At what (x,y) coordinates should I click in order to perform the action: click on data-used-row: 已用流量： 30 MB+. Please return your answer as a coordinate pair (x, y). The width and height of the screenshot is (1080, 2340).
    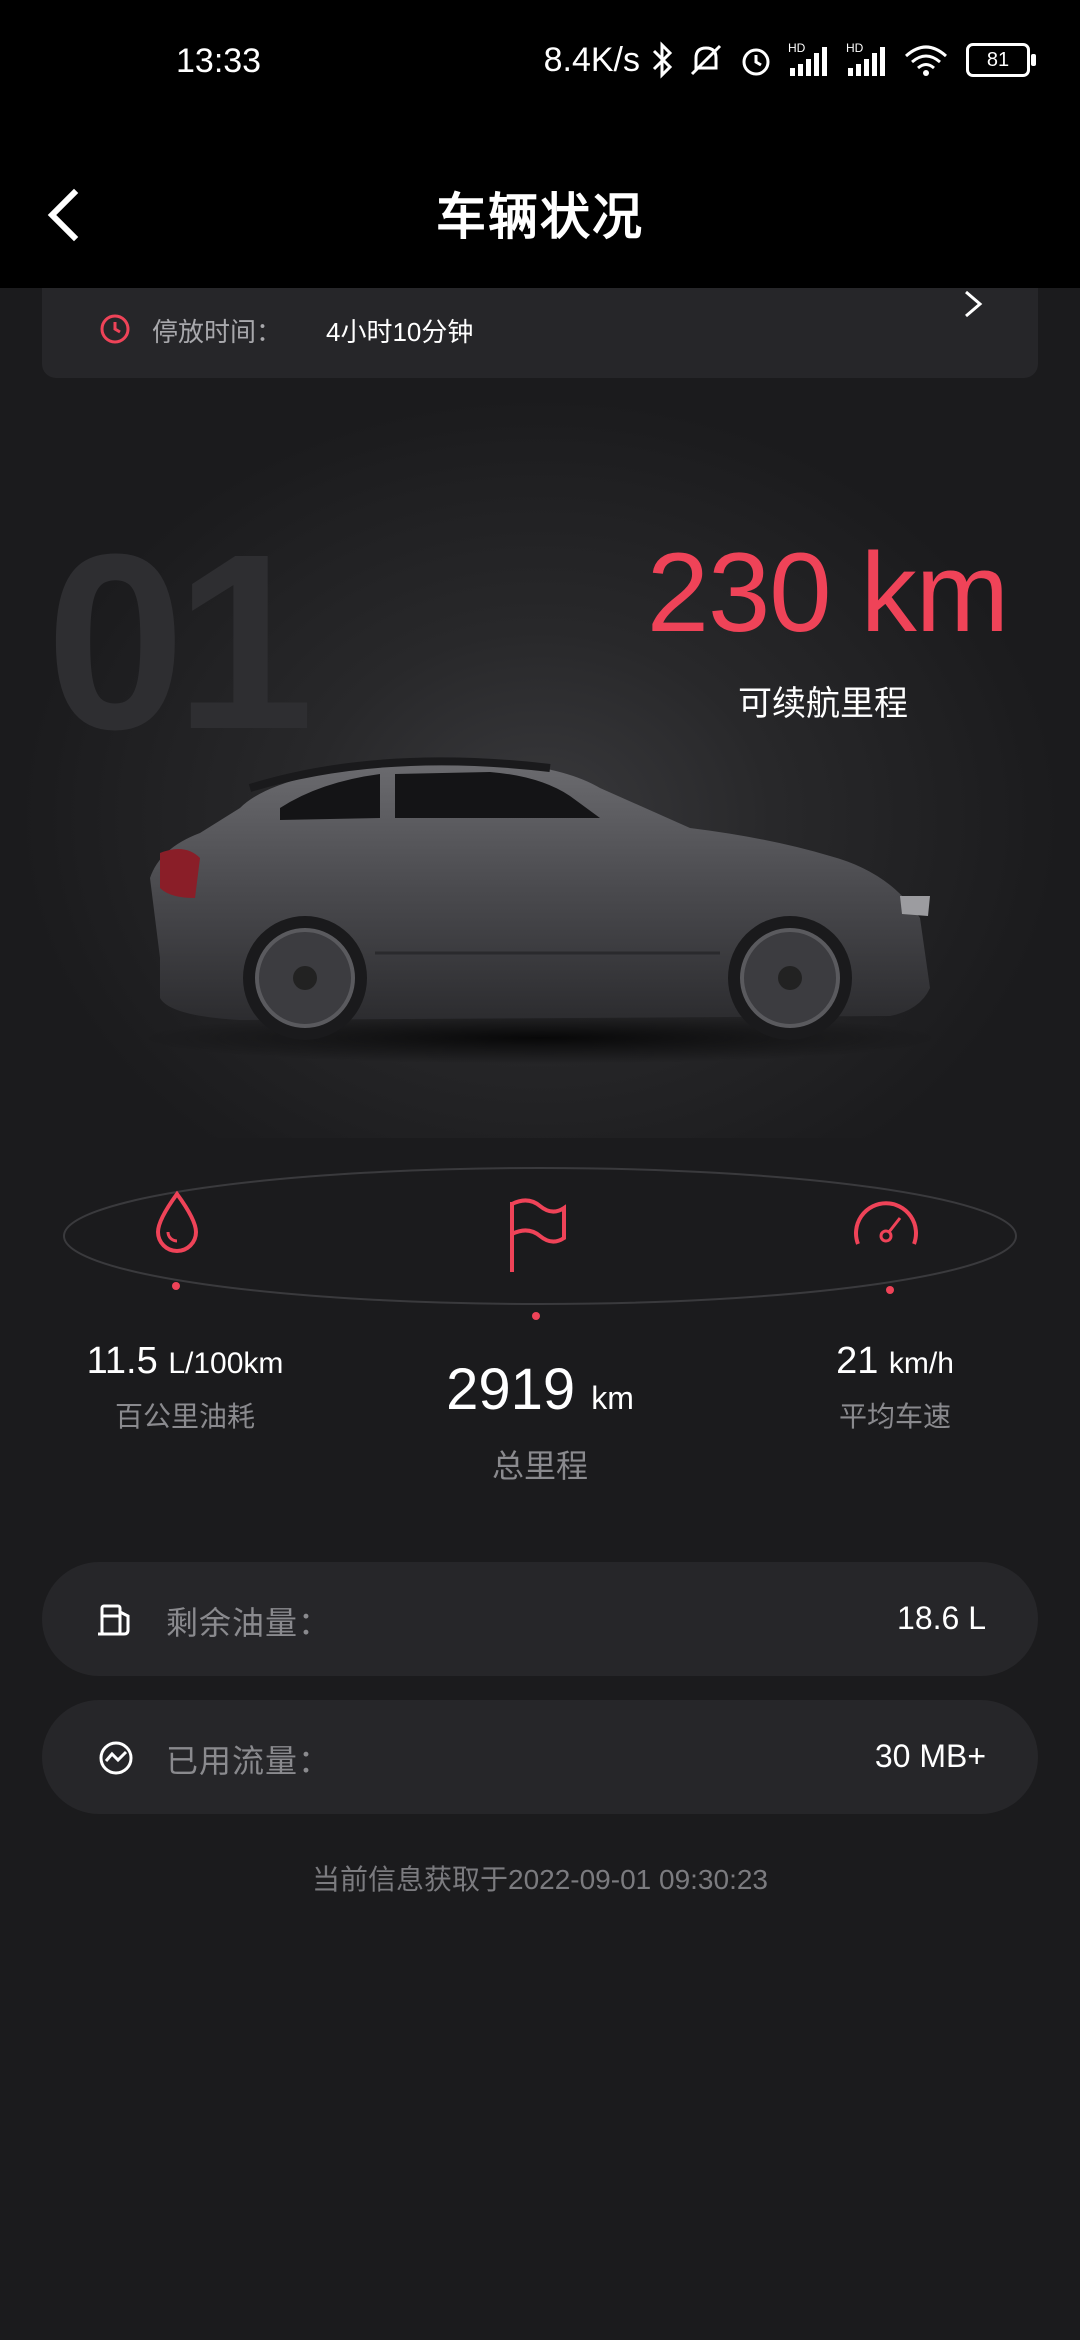
    Looking at the image, I should click on (540, 1757).